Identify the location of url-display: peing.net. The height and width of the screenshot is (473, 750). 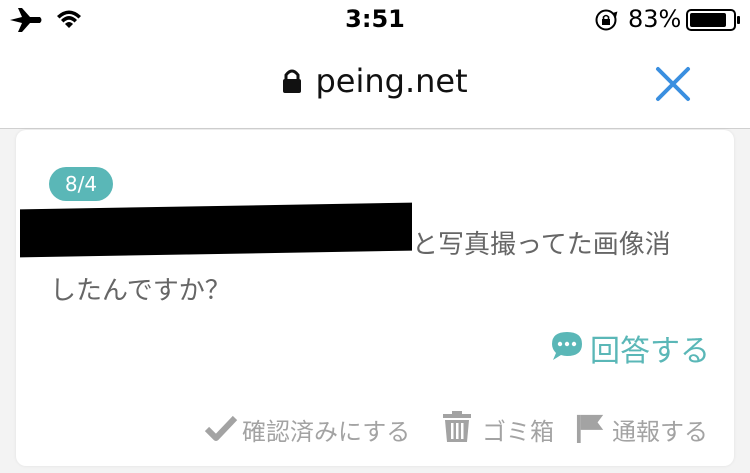
(375, 84).